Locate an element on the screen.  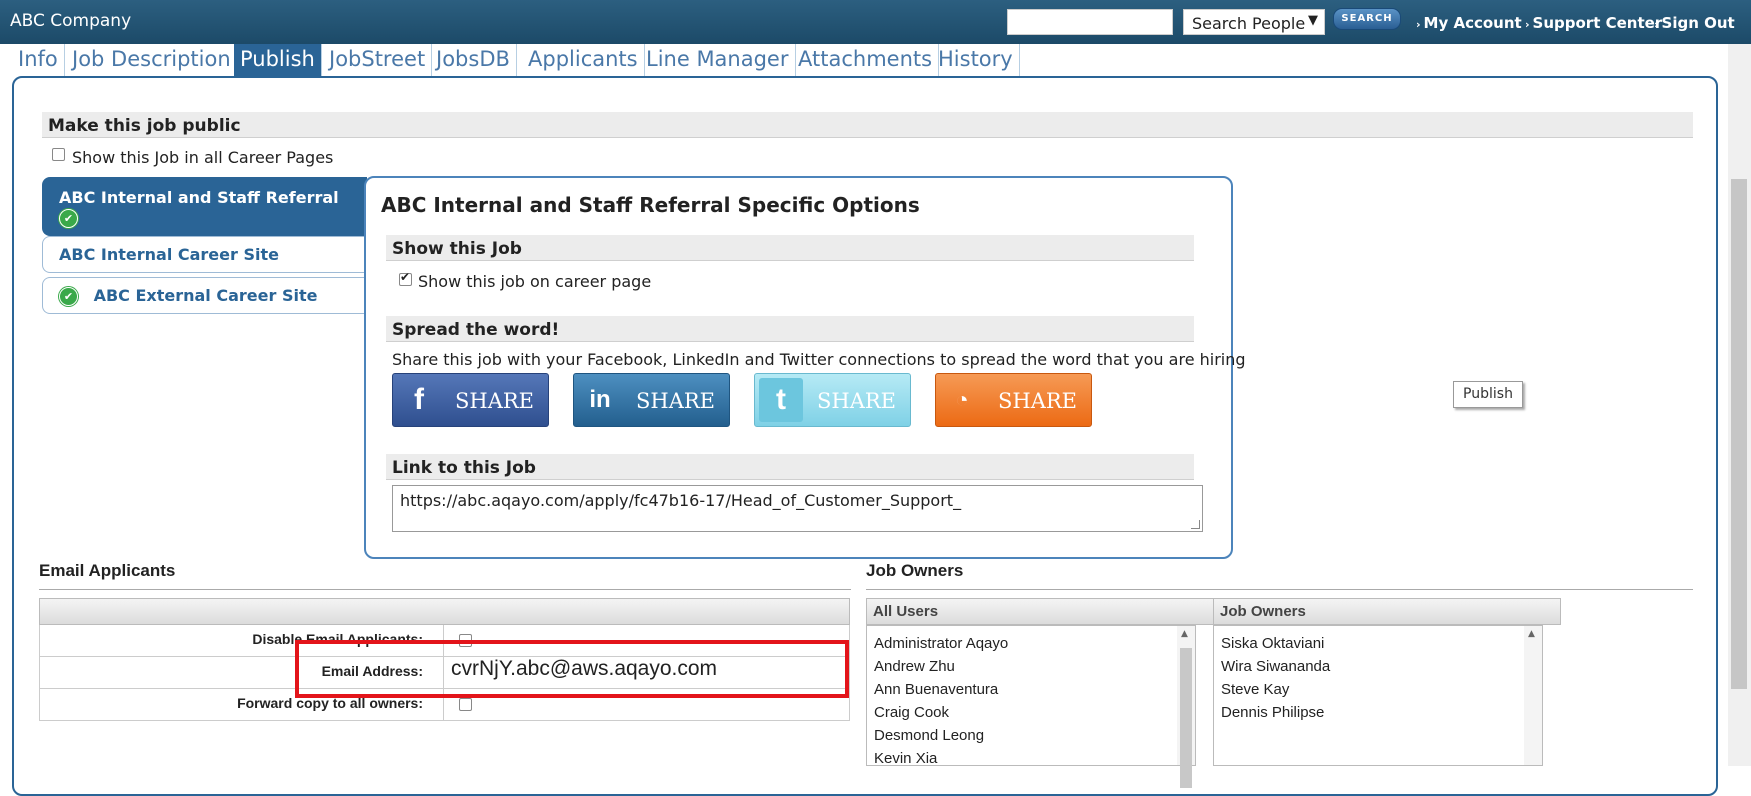
search-button: SEARCH is located at coordinates (1367, 19).